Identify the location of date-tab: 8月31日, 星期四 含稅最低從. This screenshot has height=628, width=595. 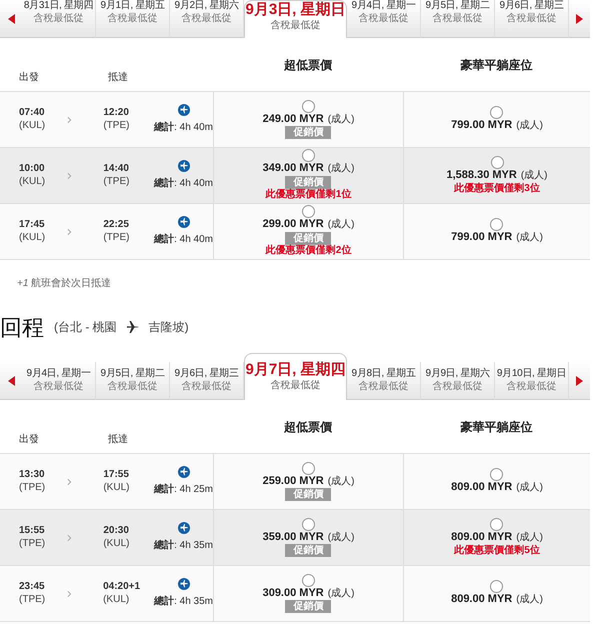
(59, 19).